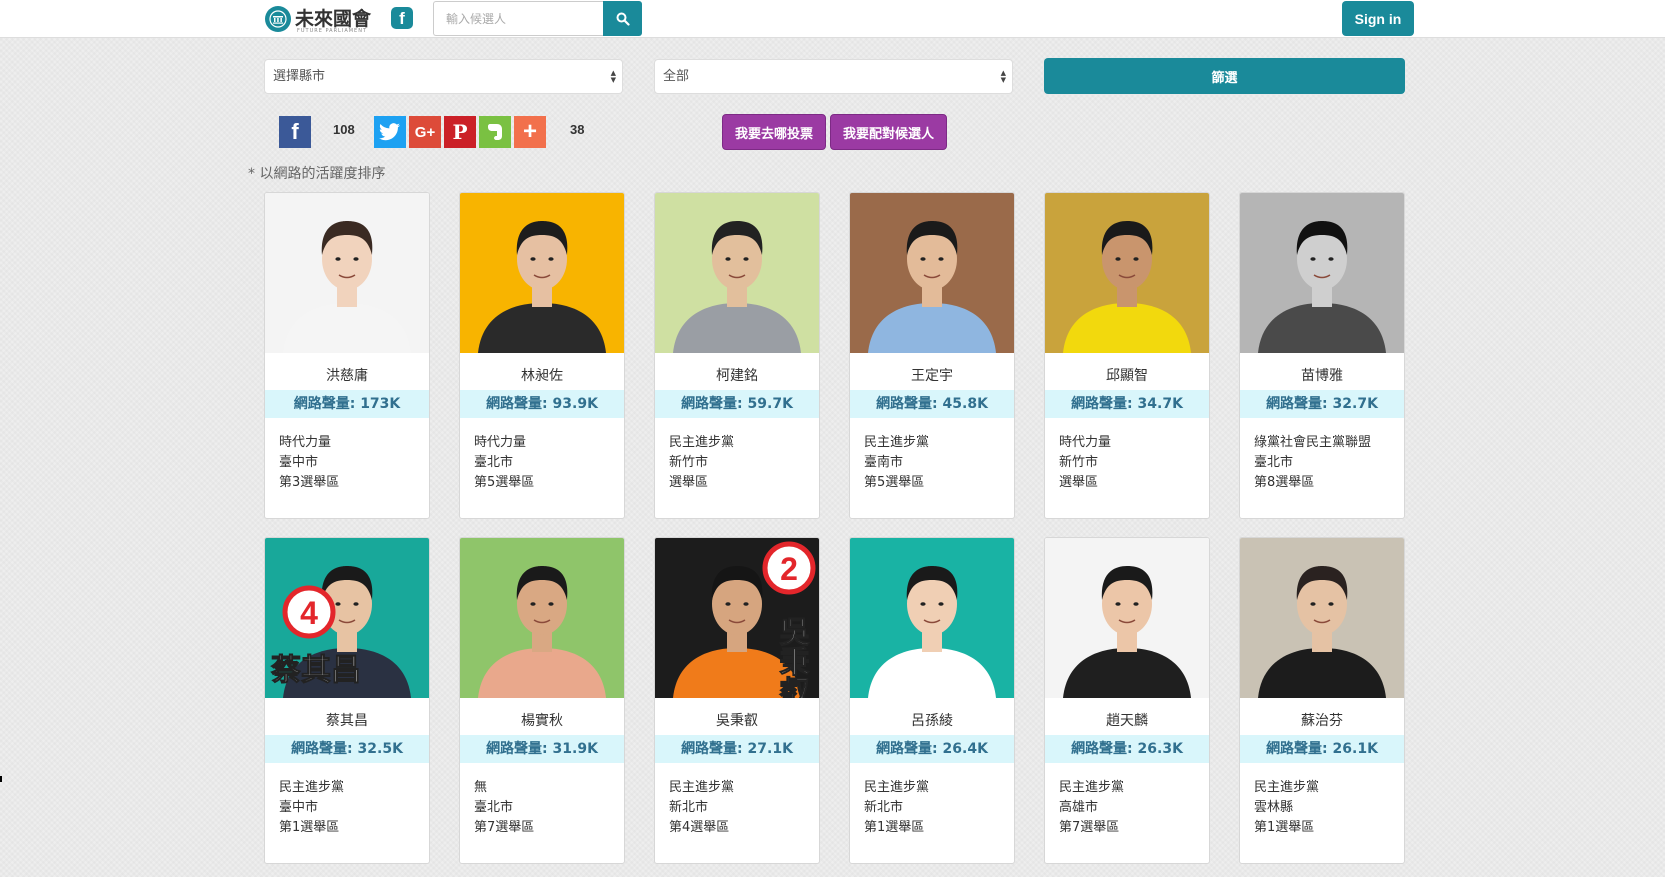 The height and width of the screenshot is (877, 1665). I want to click on candidate-card: 洪慈庸 網路聲量: 173K 時代力量 臺中市 第3選舉區, so click(347, 355).